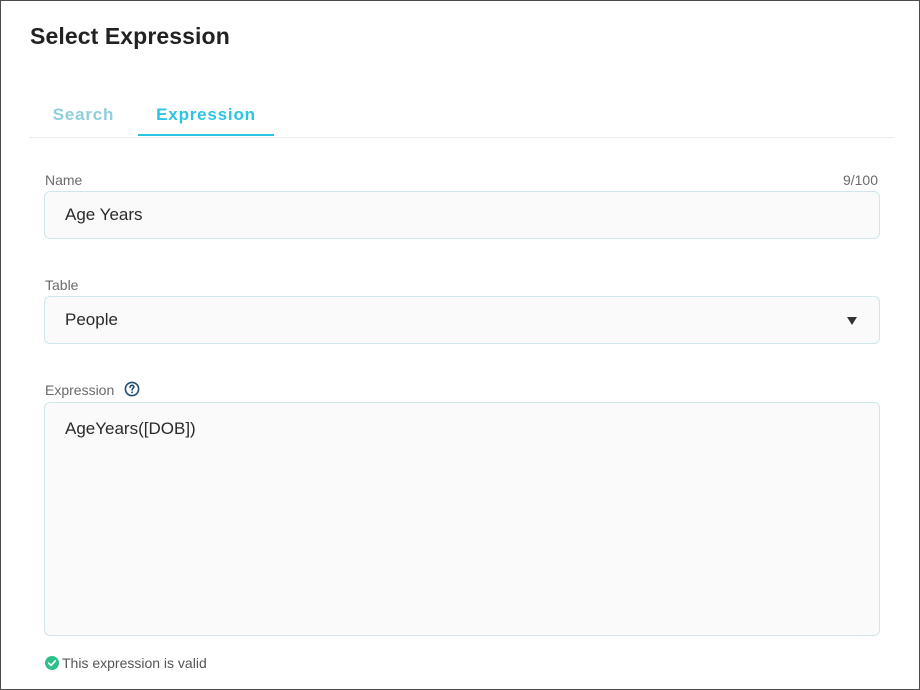 This screenshot has width=920, height=690. What do you see at coordinates (62, 285) in the screenshot?
I see `table-label: Table` at bounding box center [62, 285].